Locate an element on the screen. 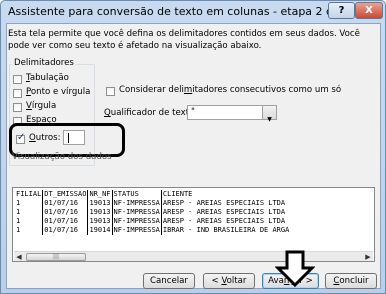 This screenshot has height=294, width=386. close-icon: X is located at coordinates (369, 10).